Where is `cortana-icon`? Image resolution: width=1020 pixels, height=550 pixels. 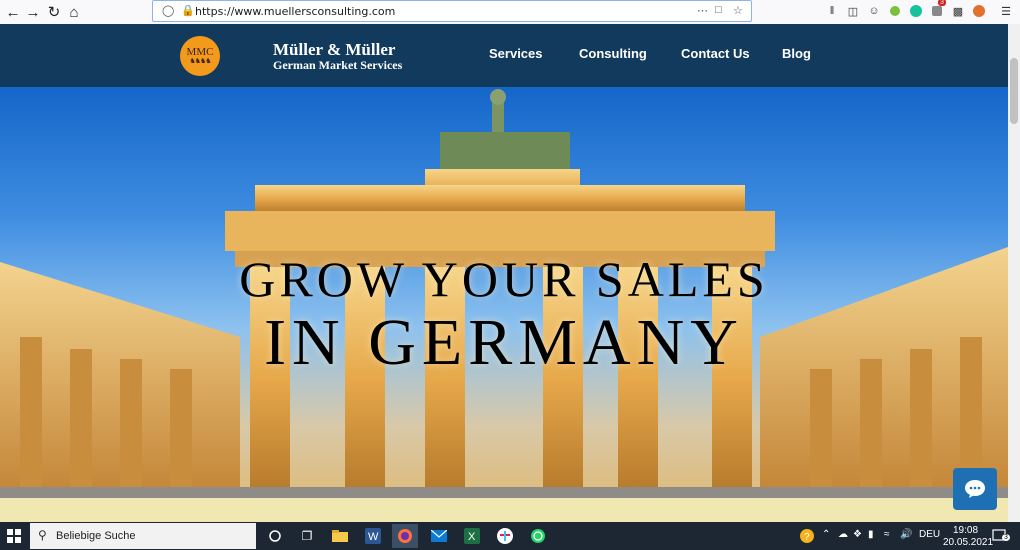
cortana-icon is located at coordinates (275, 536).